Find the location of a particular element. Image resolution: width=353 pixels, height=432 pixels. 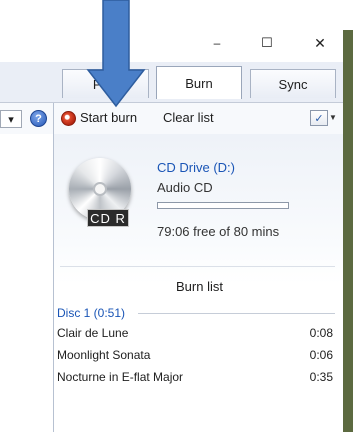

window-edge is located at coordinates (348, 231).